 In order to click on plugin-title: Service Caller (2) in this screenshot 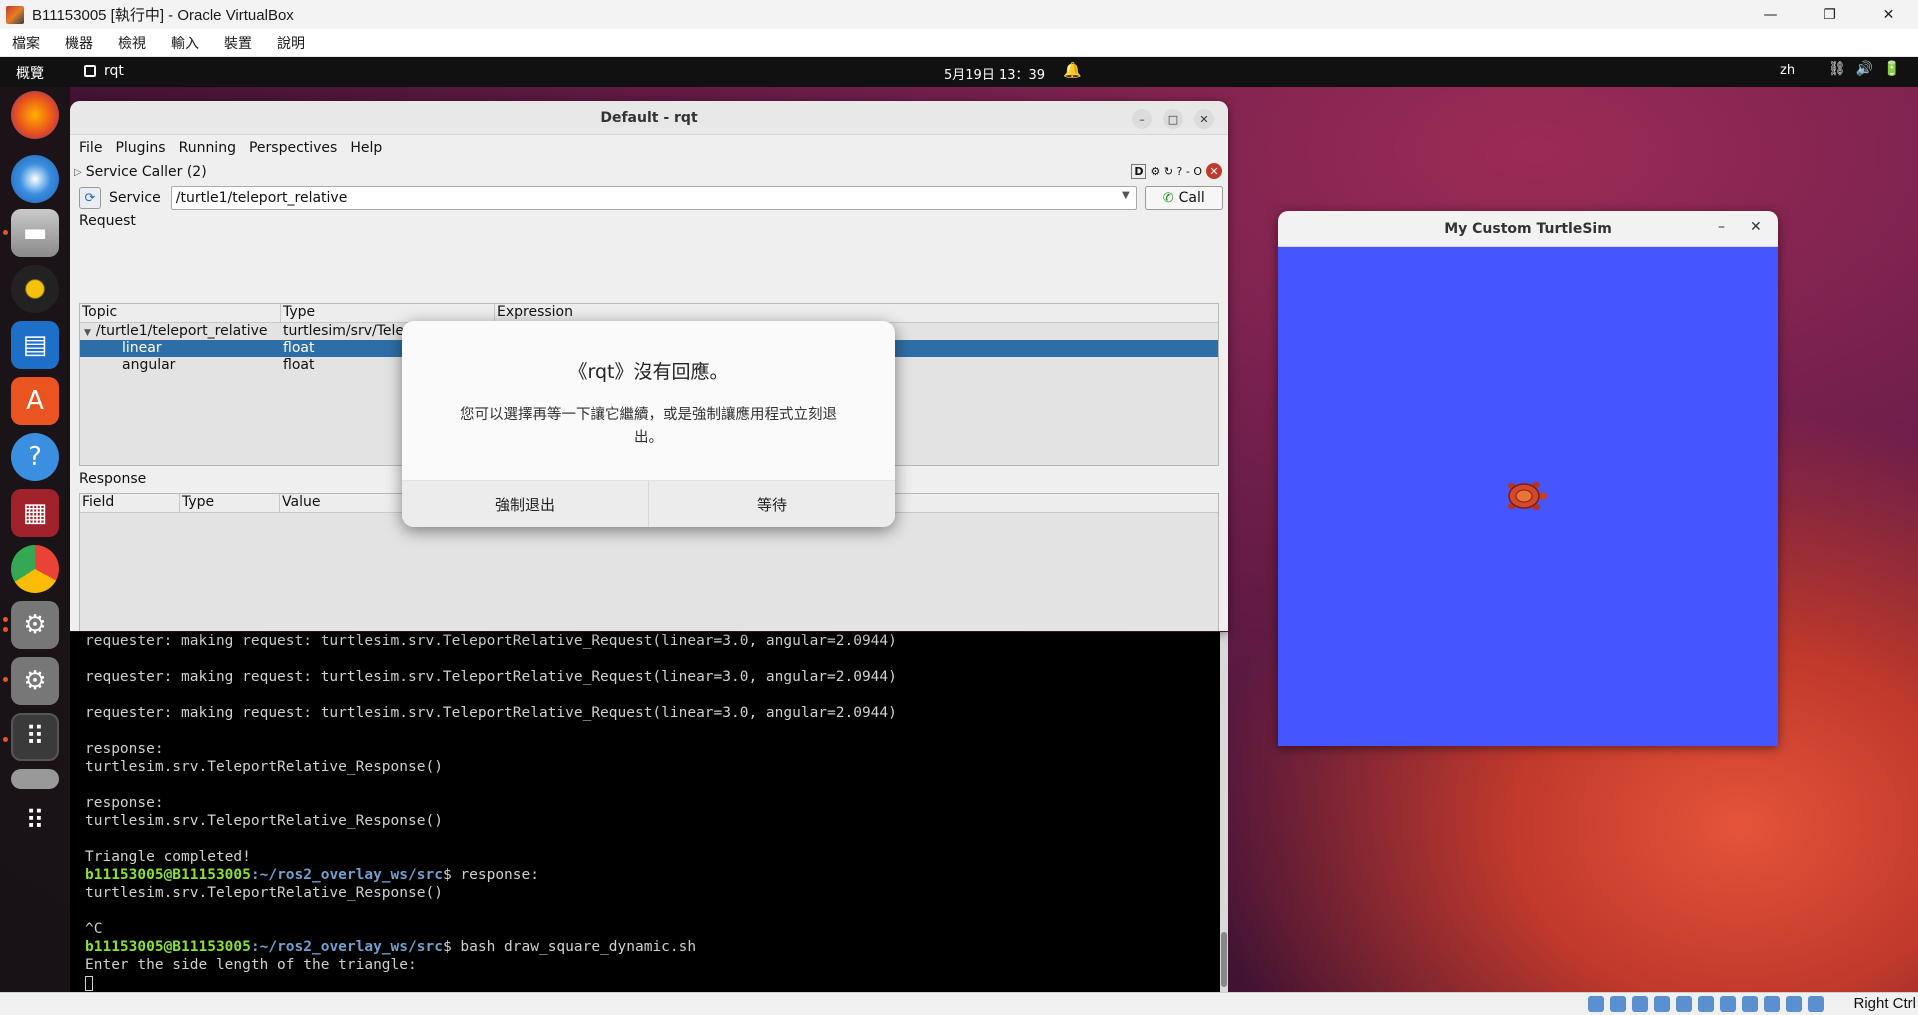, I will do `click(146, 172)`.